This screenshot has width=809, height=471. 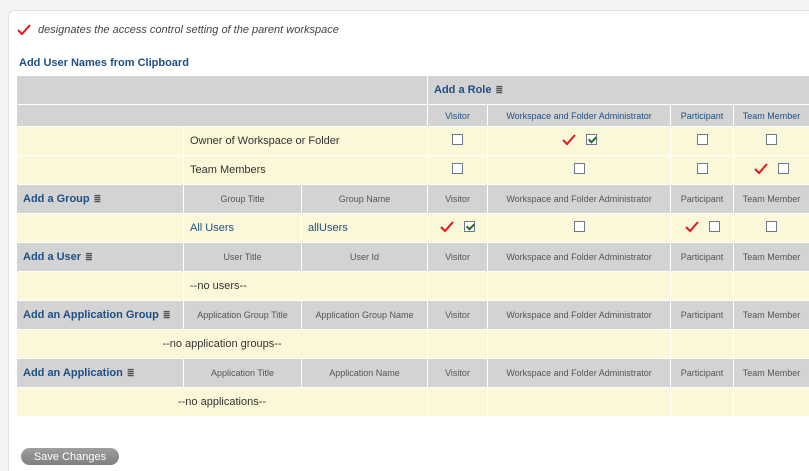 What do you see at coordinates (52, 257) in the screenshot?
I see `add-user-label: Add a User` at bounding box center [52, 257].